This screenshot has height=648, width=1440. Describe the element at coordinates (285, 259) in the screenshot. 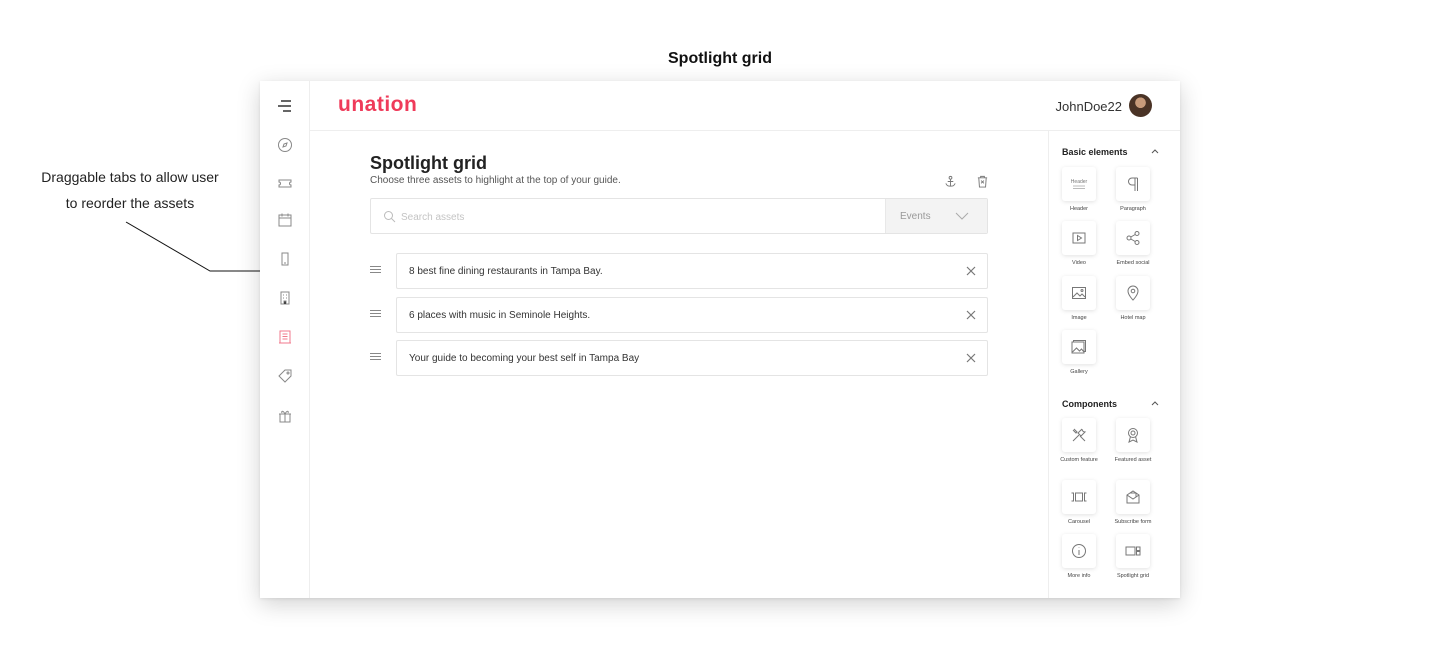

I see `phone-icon` at that location.